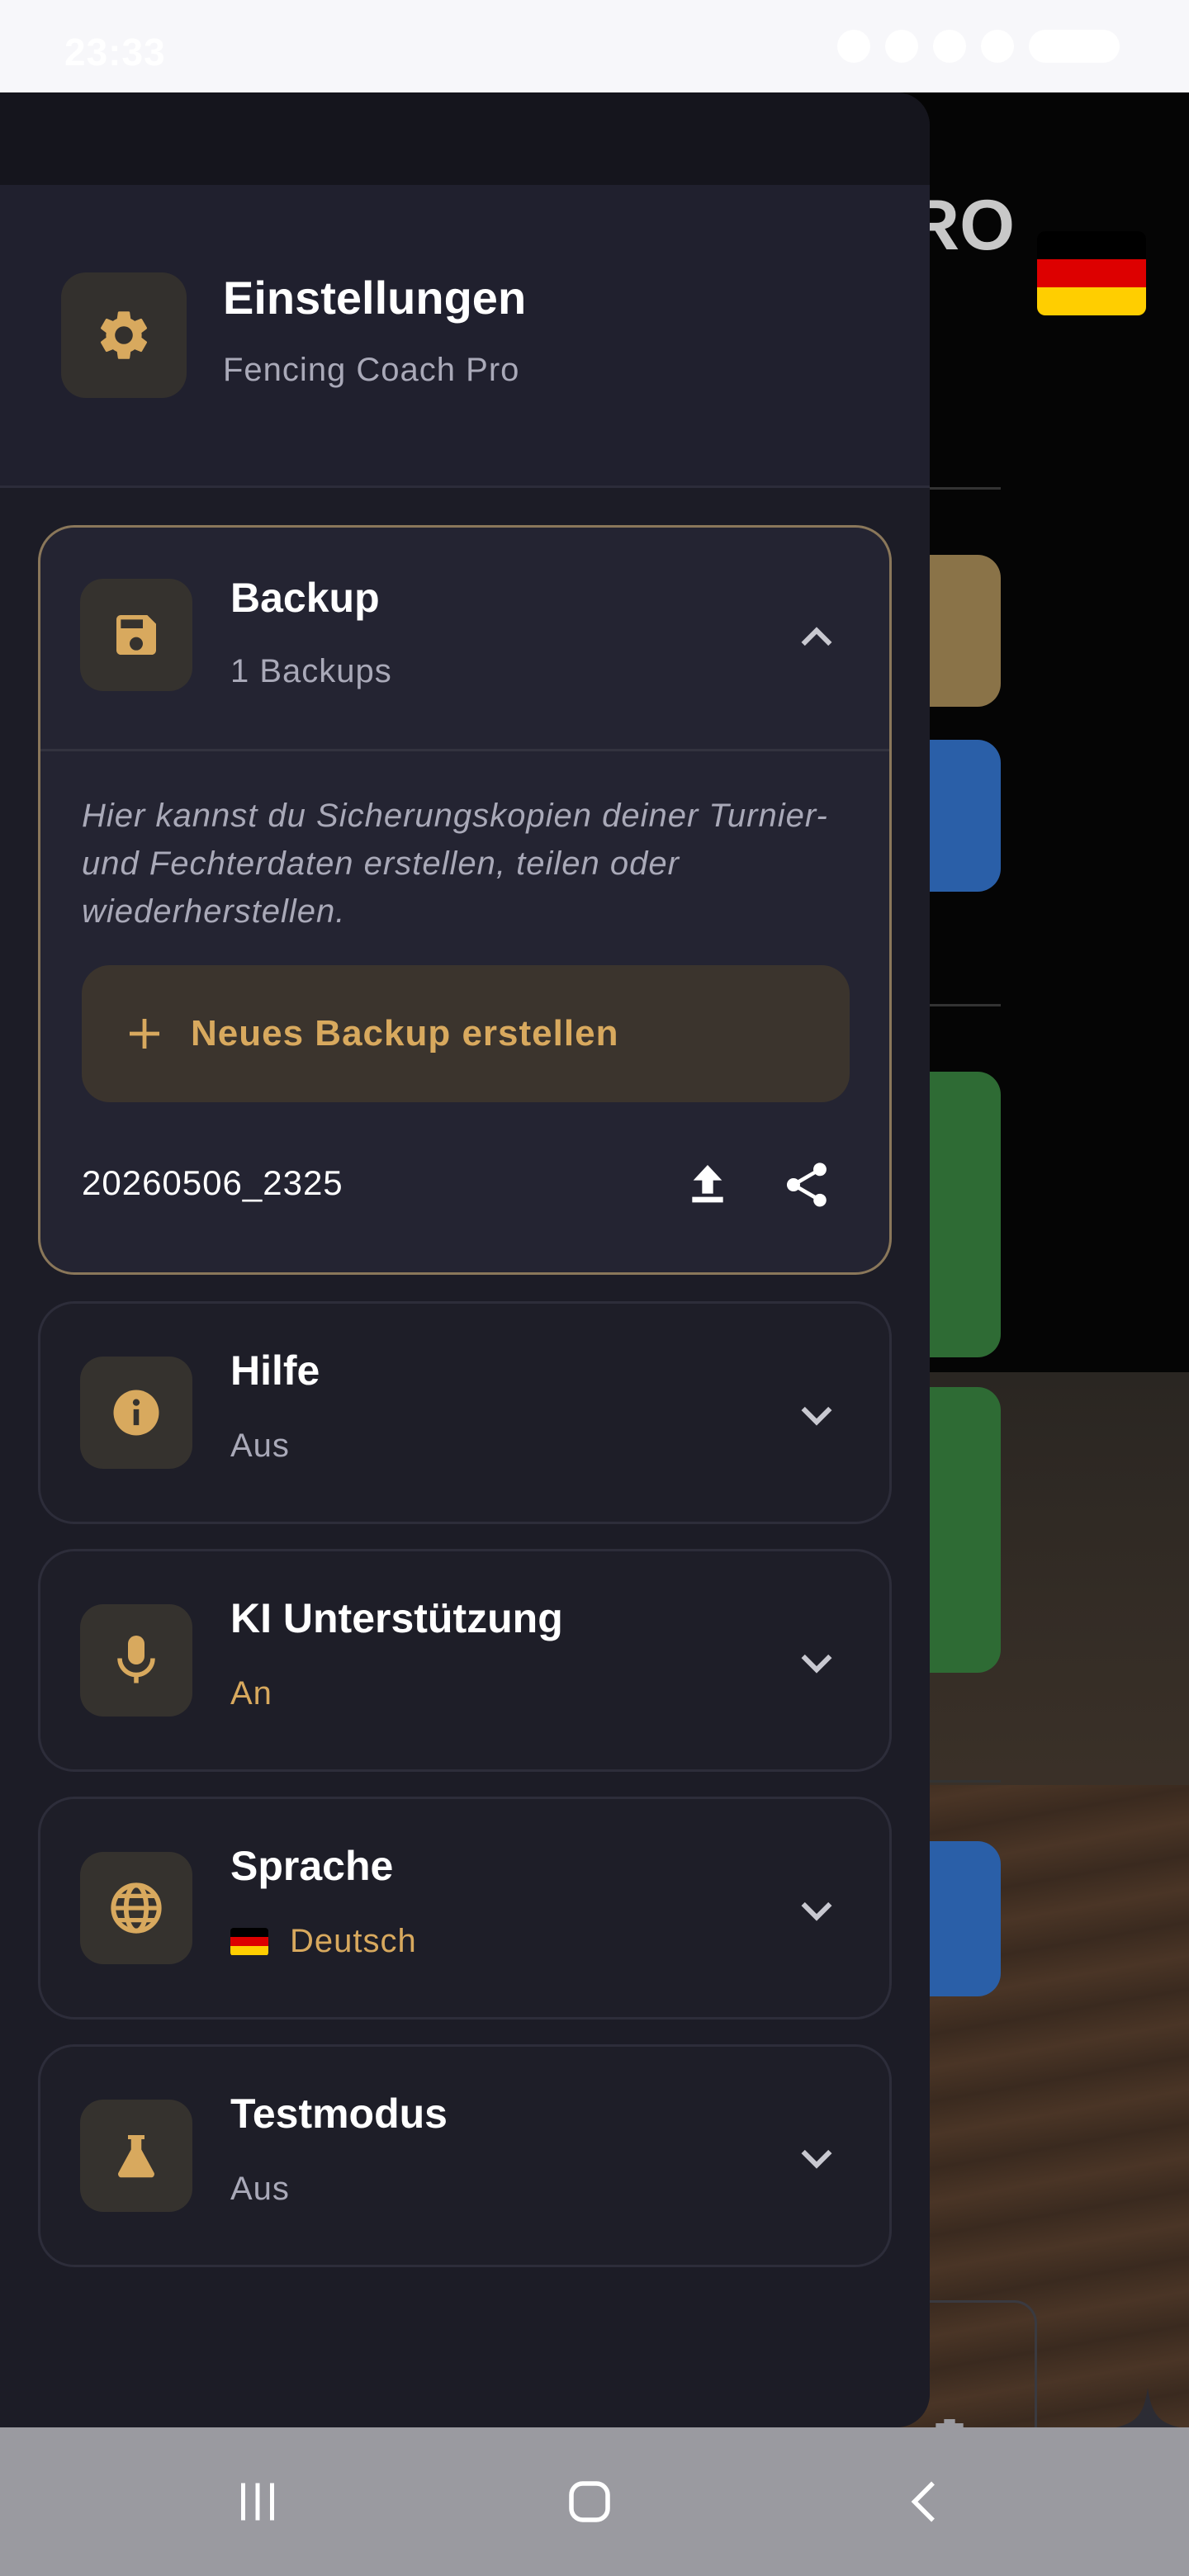 The image size is (1189, 2576). Describe the element at coordinates (396, 1618) in the screenshot. I see `section-ai-title: KI Unterstützung` at that location.